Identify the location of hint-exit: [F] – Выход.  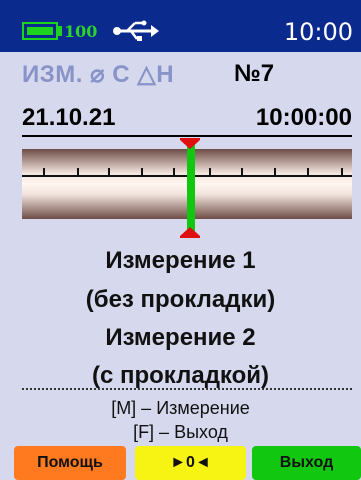
(180, 432).